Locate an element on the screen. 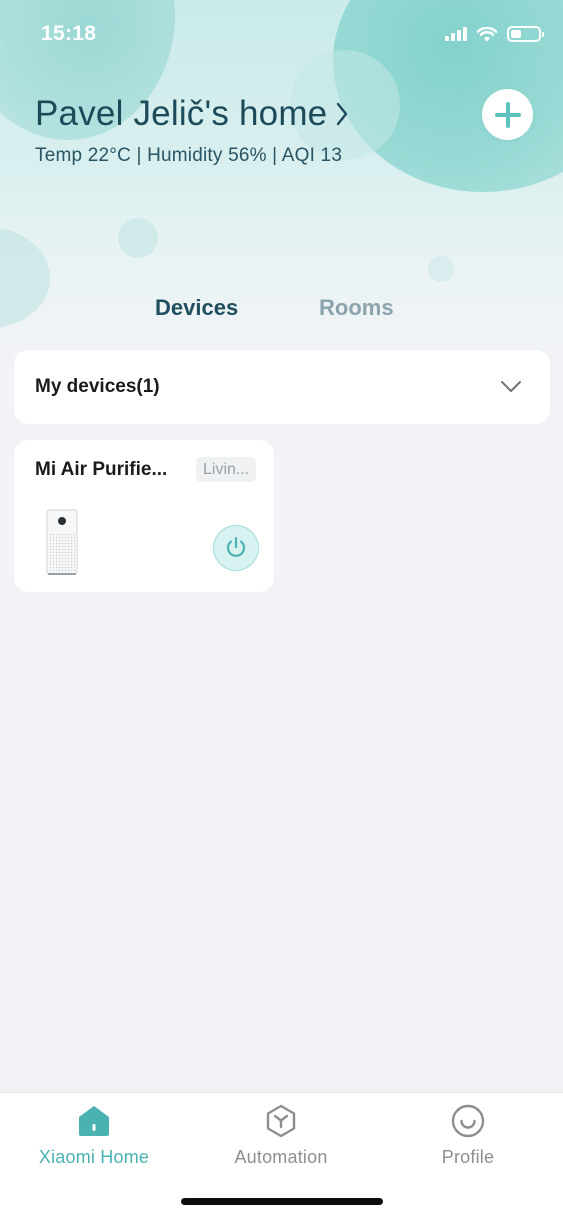 The image size is (563, 1218). power-button is located at coordinates (236, 548).